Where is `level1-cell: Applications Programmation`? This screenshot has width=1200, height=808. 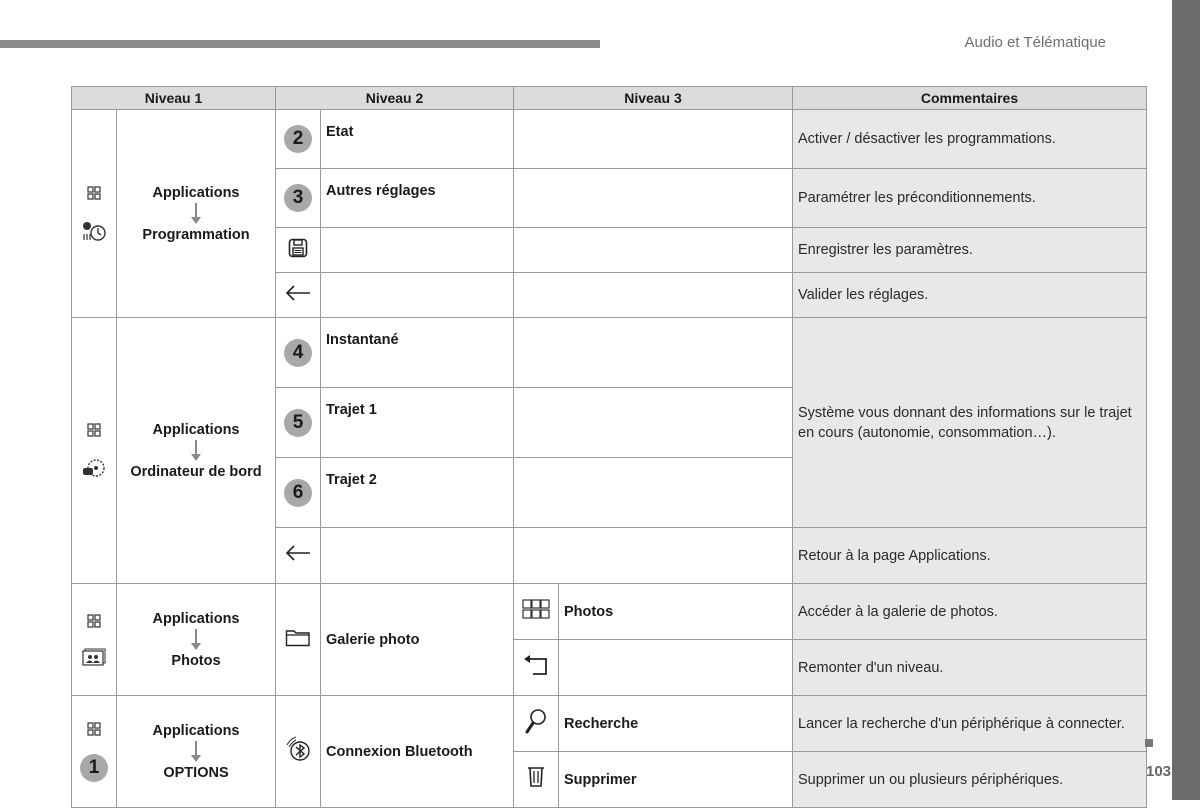
level1-cell: Applications Programmation is located at coordinates (196, 213).